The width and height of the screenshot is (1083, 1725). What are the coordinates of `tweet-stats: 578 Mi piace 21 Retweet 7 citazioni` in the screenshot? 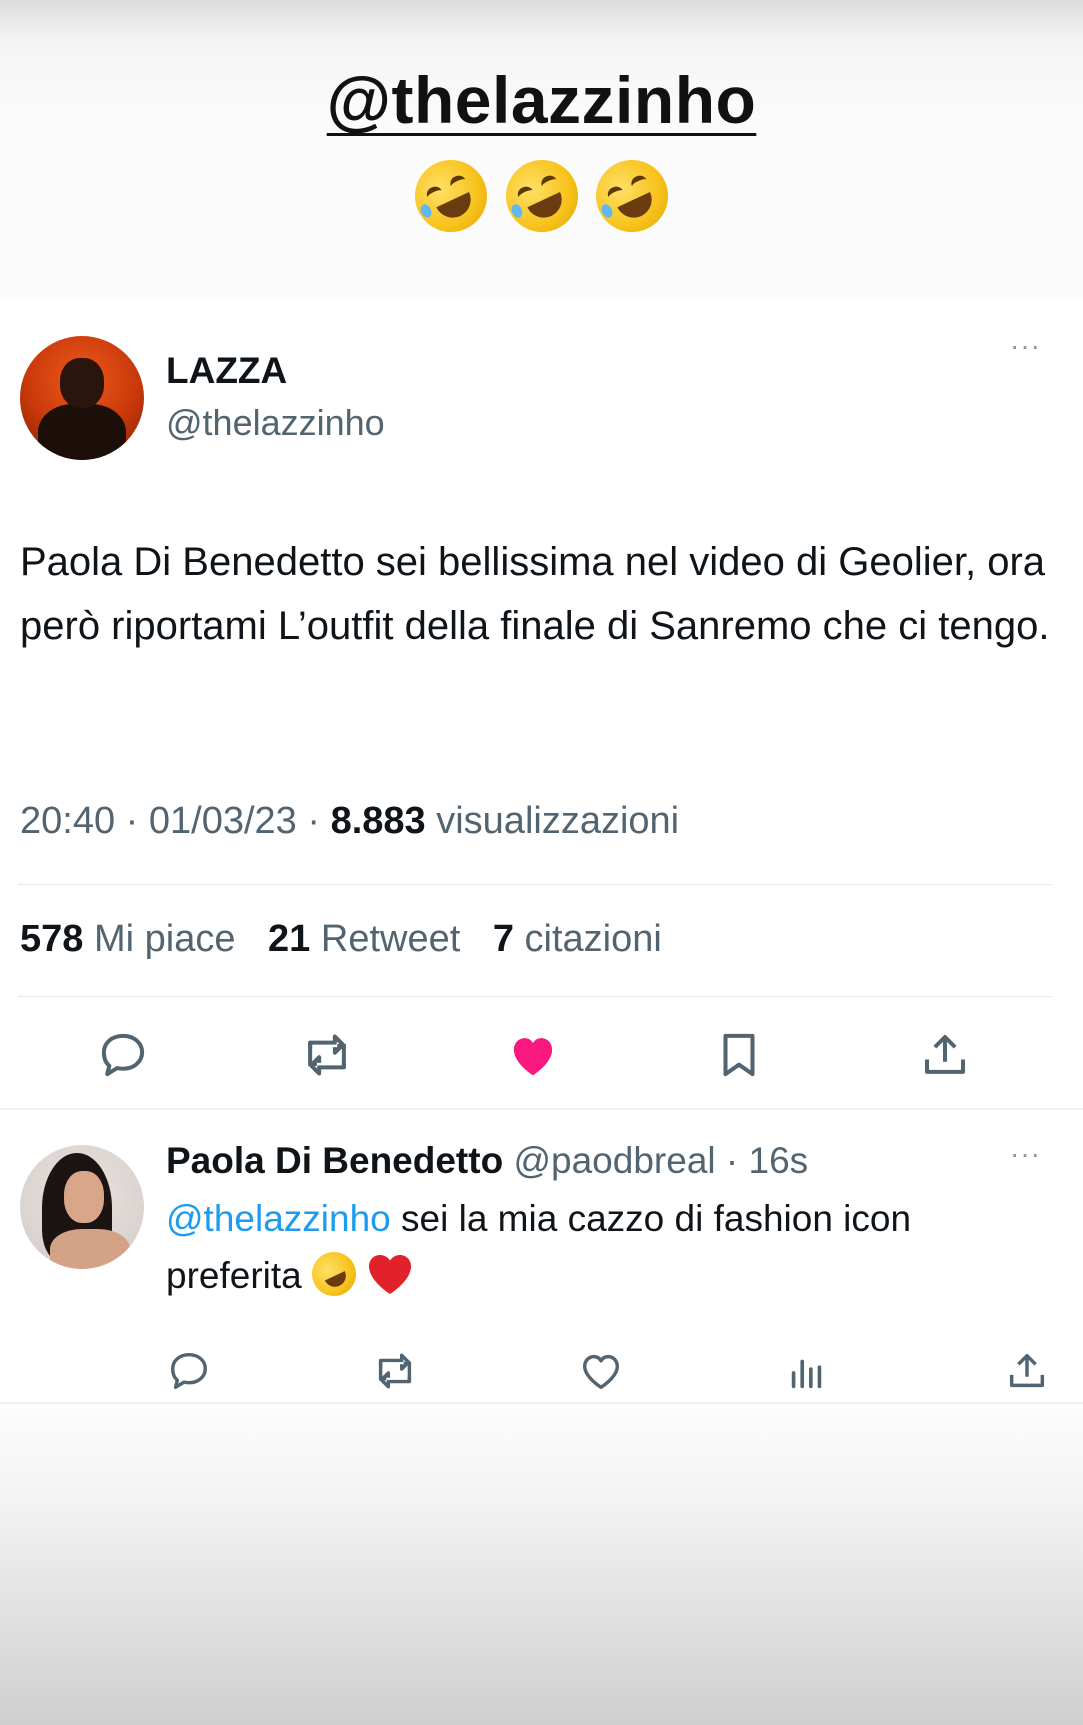 It's located at (341, 939).